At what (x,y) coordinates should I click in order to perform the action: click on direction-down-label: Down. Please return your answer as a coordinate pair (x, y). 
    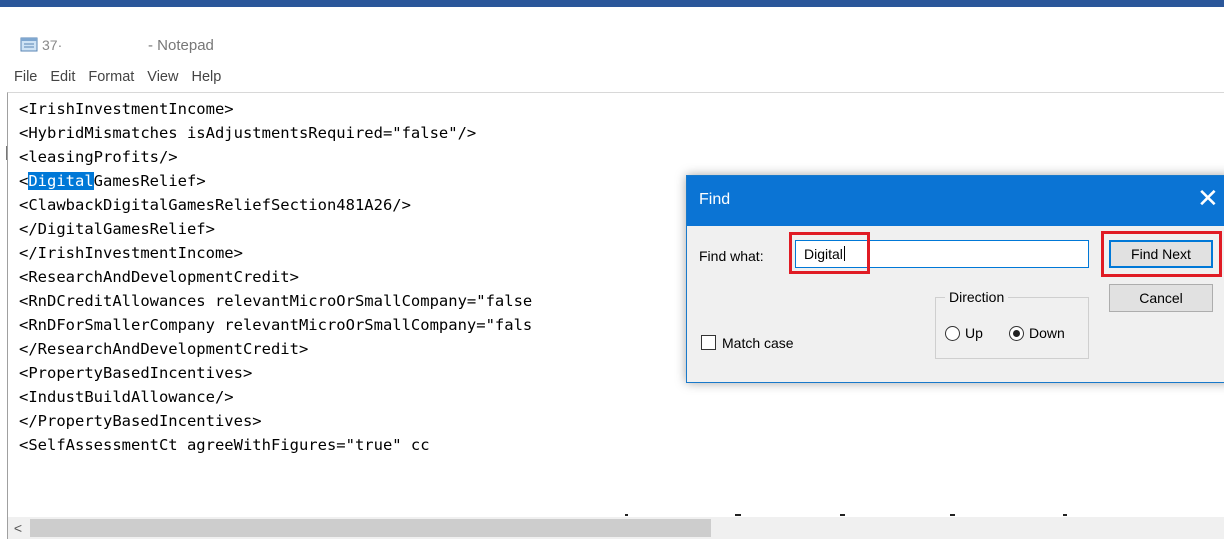
    Looking at the image, I should click on (1047, 333).